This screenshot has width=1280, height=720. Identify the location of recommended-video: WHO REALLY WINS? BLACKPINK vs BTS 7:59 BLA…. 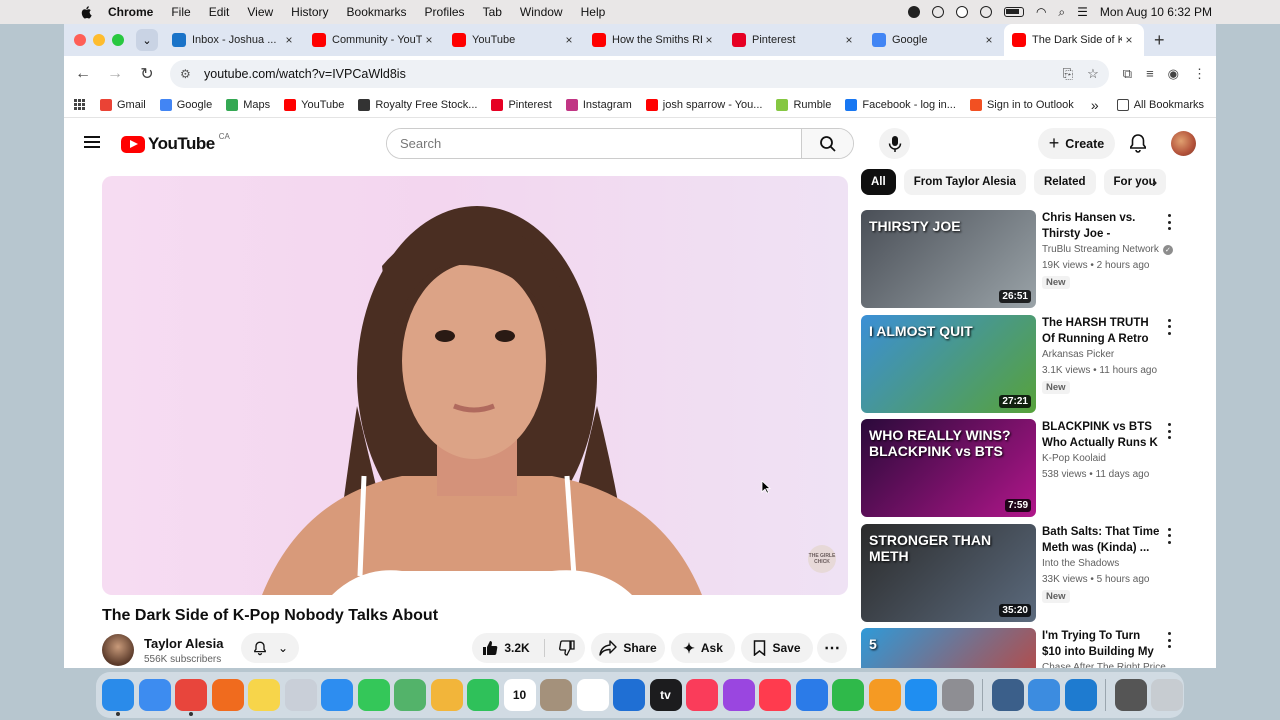
(1026, 468).